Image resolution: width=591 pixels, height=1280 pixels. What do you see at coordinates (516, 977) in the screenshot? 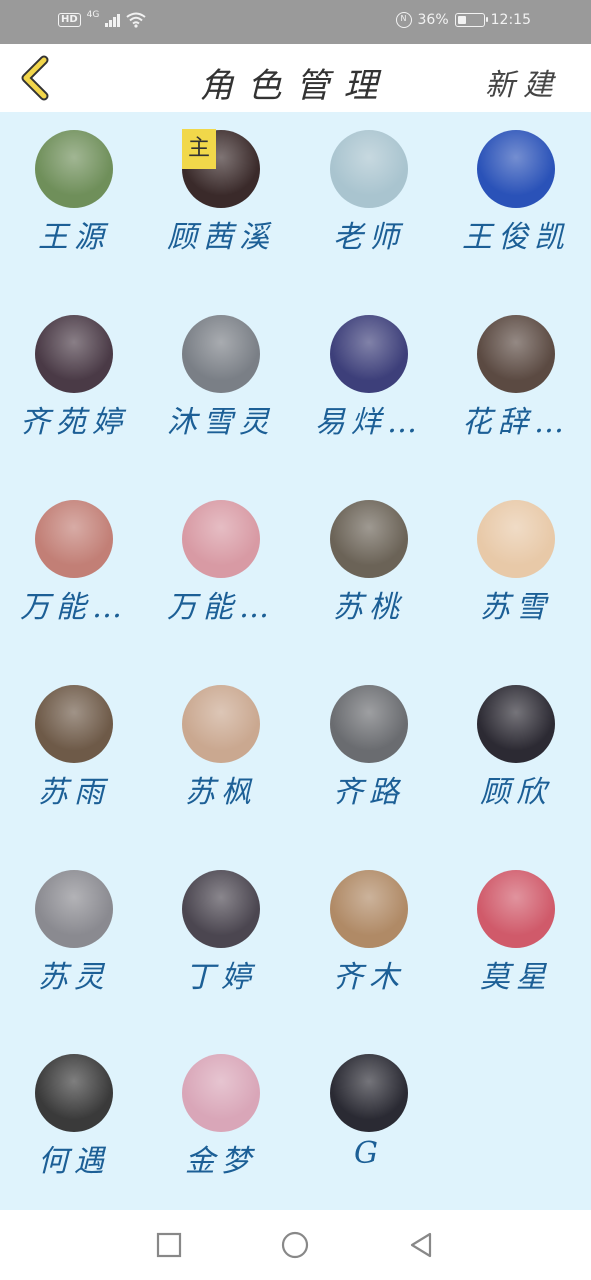
I see `role-name: 莫星` at bounding box center [516, 977].